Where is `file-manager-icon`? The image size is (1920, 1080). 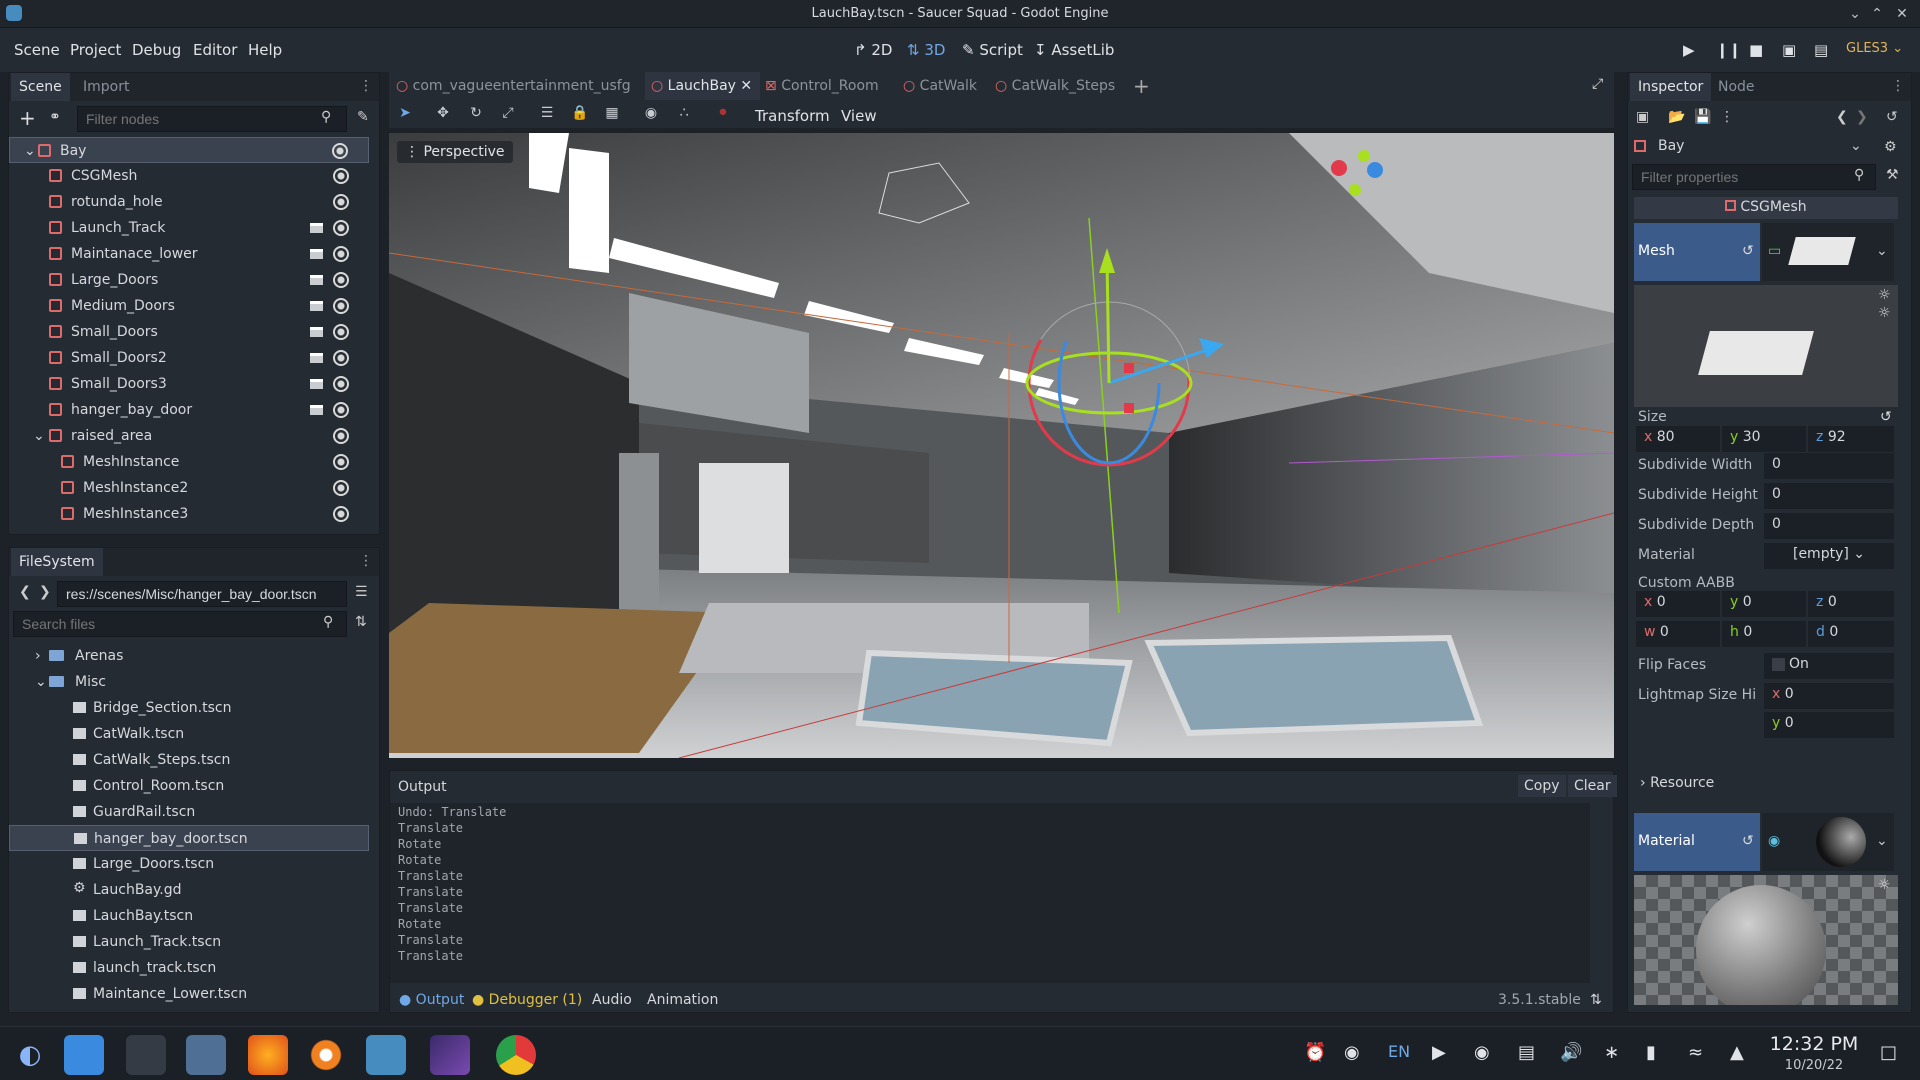
file-manager-icon is located at coordinates (206, 1055).